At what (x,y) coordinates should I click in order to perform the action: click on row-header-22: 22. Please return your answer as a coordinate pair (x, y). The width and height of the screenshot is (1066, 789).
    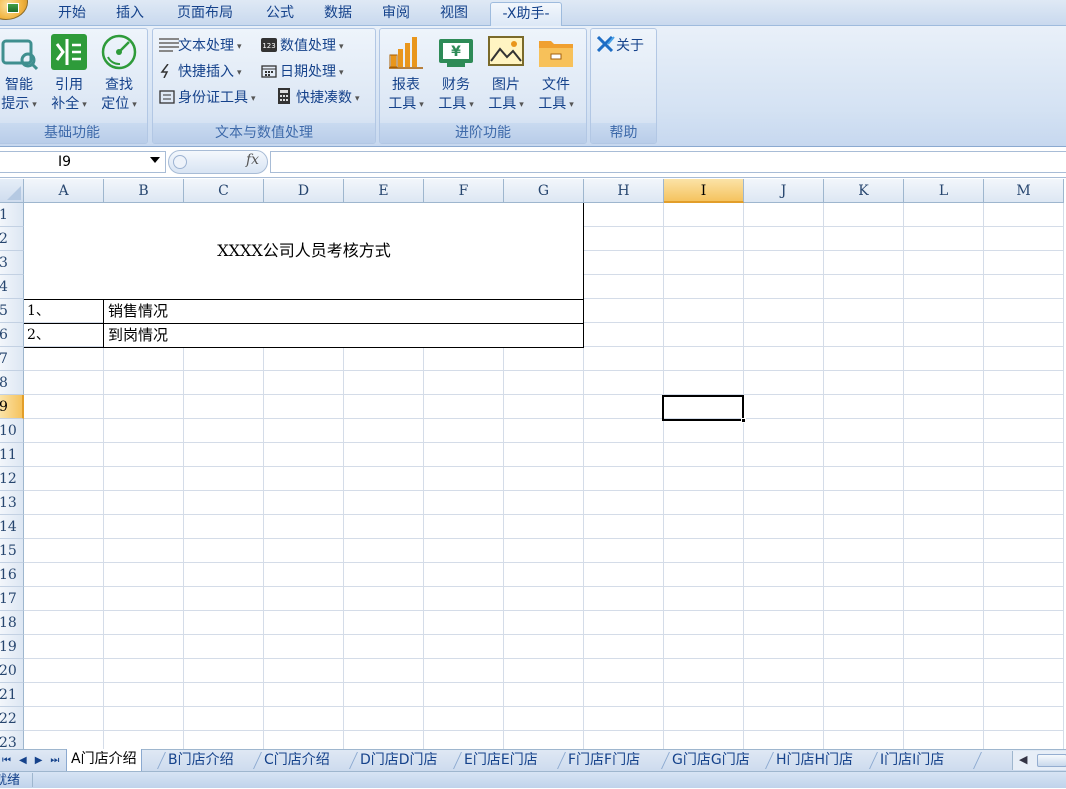
    Looking at the image, I should click on (12, 719).